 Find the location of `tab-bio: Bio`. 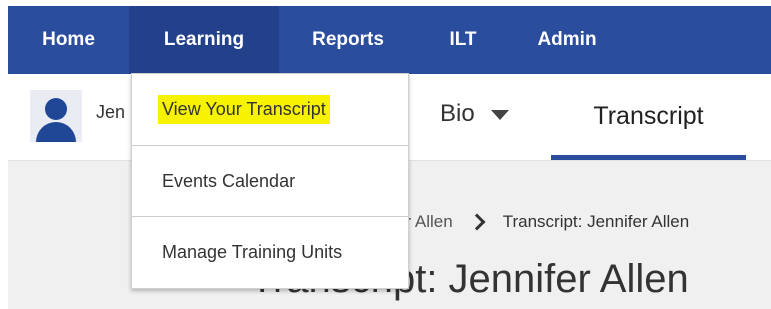

tab-bio: Bio is located at coordinates (474, 114).